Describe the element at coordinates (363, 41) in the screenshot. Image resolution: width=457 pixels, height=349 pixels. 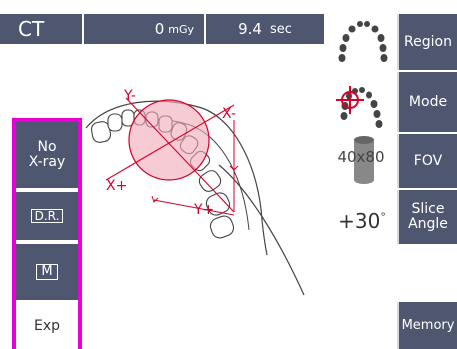
I see `arch-region-icon` at that location.